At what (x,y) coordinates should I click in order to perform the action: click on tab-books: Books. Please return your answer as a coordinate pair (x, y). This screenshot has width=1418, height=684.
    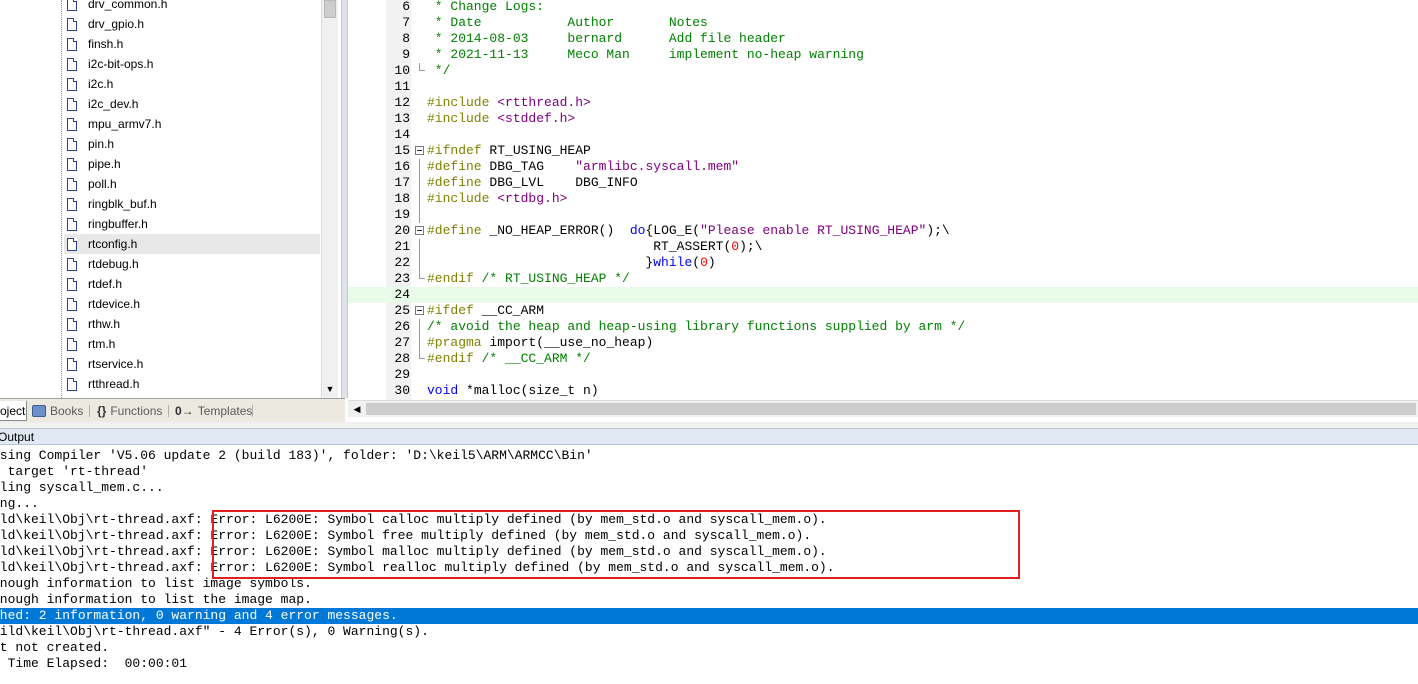
    Looking at the image, I should click on (57, 411).